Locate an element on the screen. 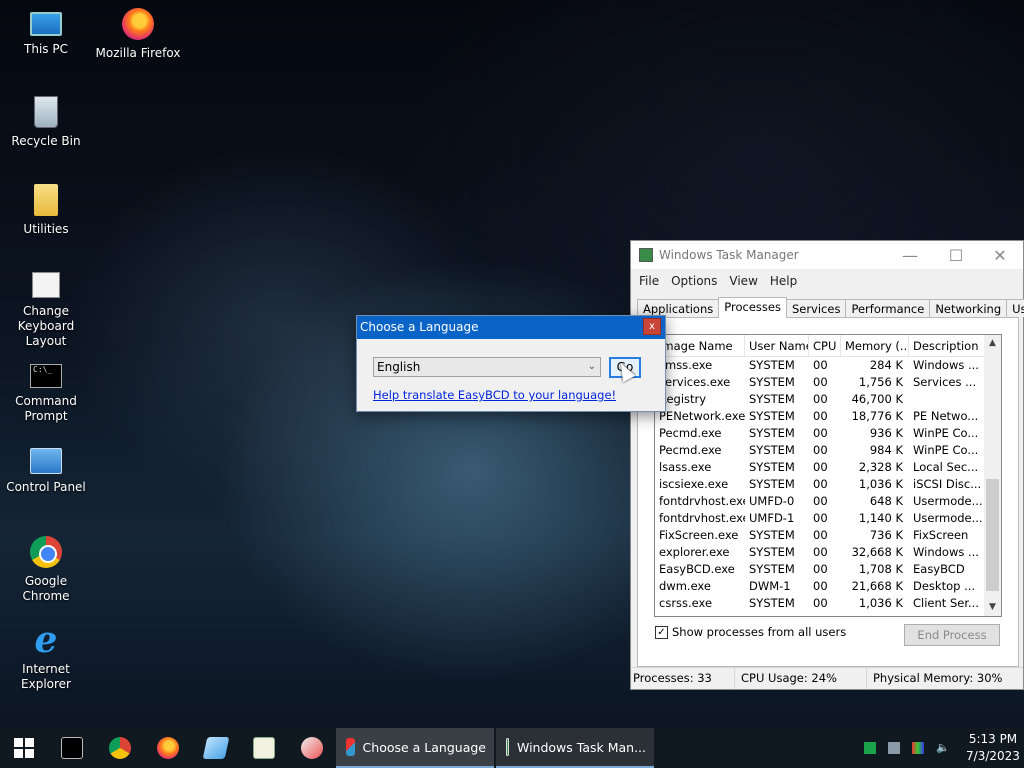  desktop-icon-command-prompt: C:\_ Command Prompt is located at coordinates (46, 392).